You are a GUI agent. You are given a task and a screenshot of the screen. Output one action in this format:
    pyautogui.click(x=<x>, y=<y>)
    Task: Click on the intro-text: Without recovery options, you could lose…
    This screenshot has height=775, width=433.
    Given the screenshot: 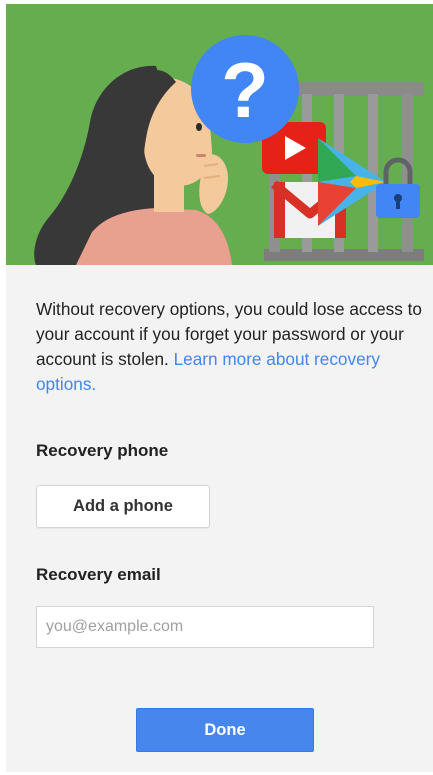 What is the action you would take?
    pyautogui.click(x=229, y=347)
    